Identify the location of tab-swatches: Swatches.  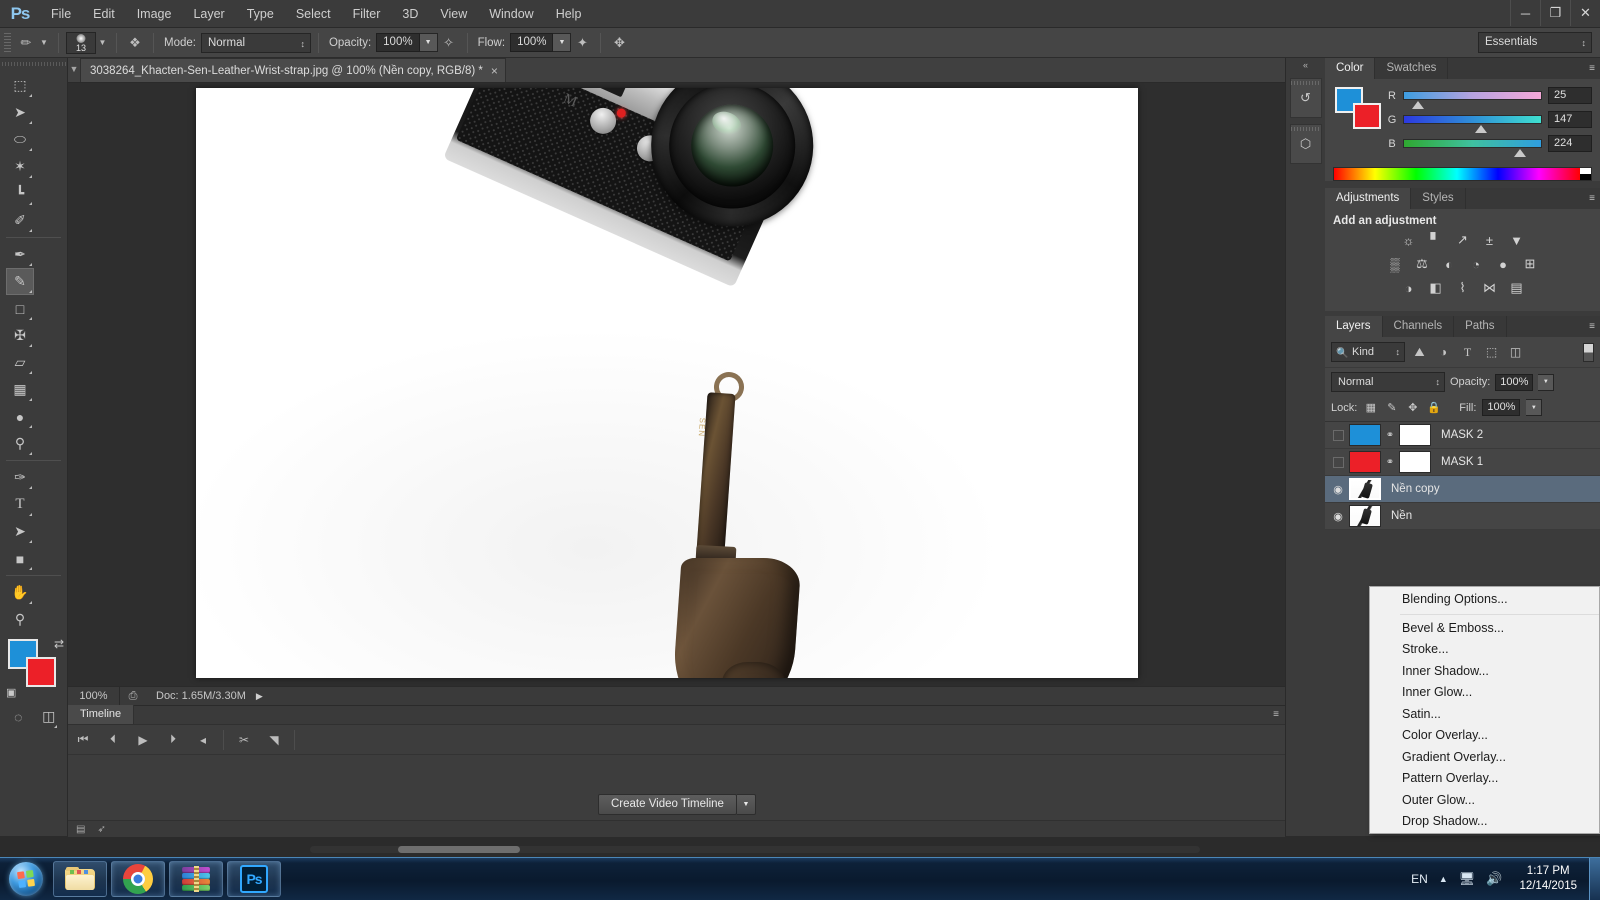
(1412, 68).